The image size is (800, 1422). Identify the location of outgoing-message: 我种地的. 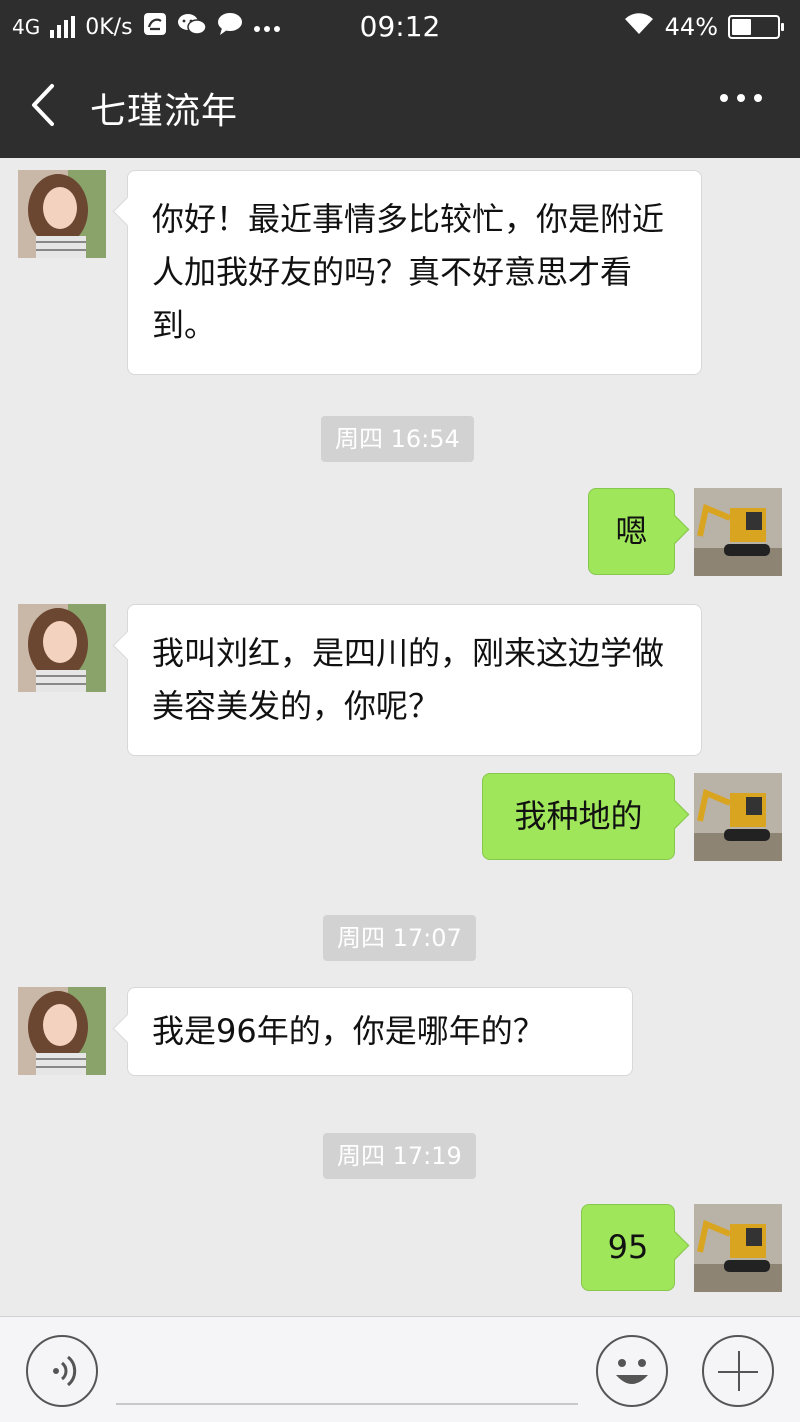
(578, 816).